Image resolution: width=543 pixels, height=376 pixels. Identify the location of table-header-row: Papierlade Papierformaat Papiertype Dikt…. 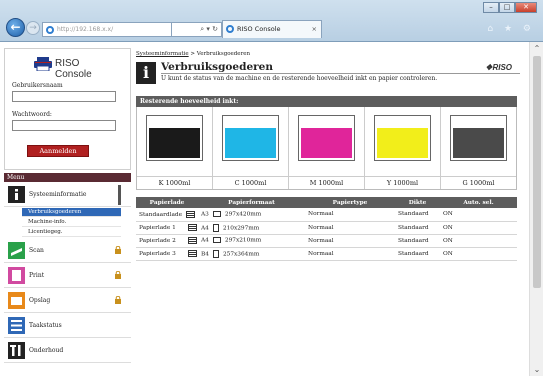
(326, 202).